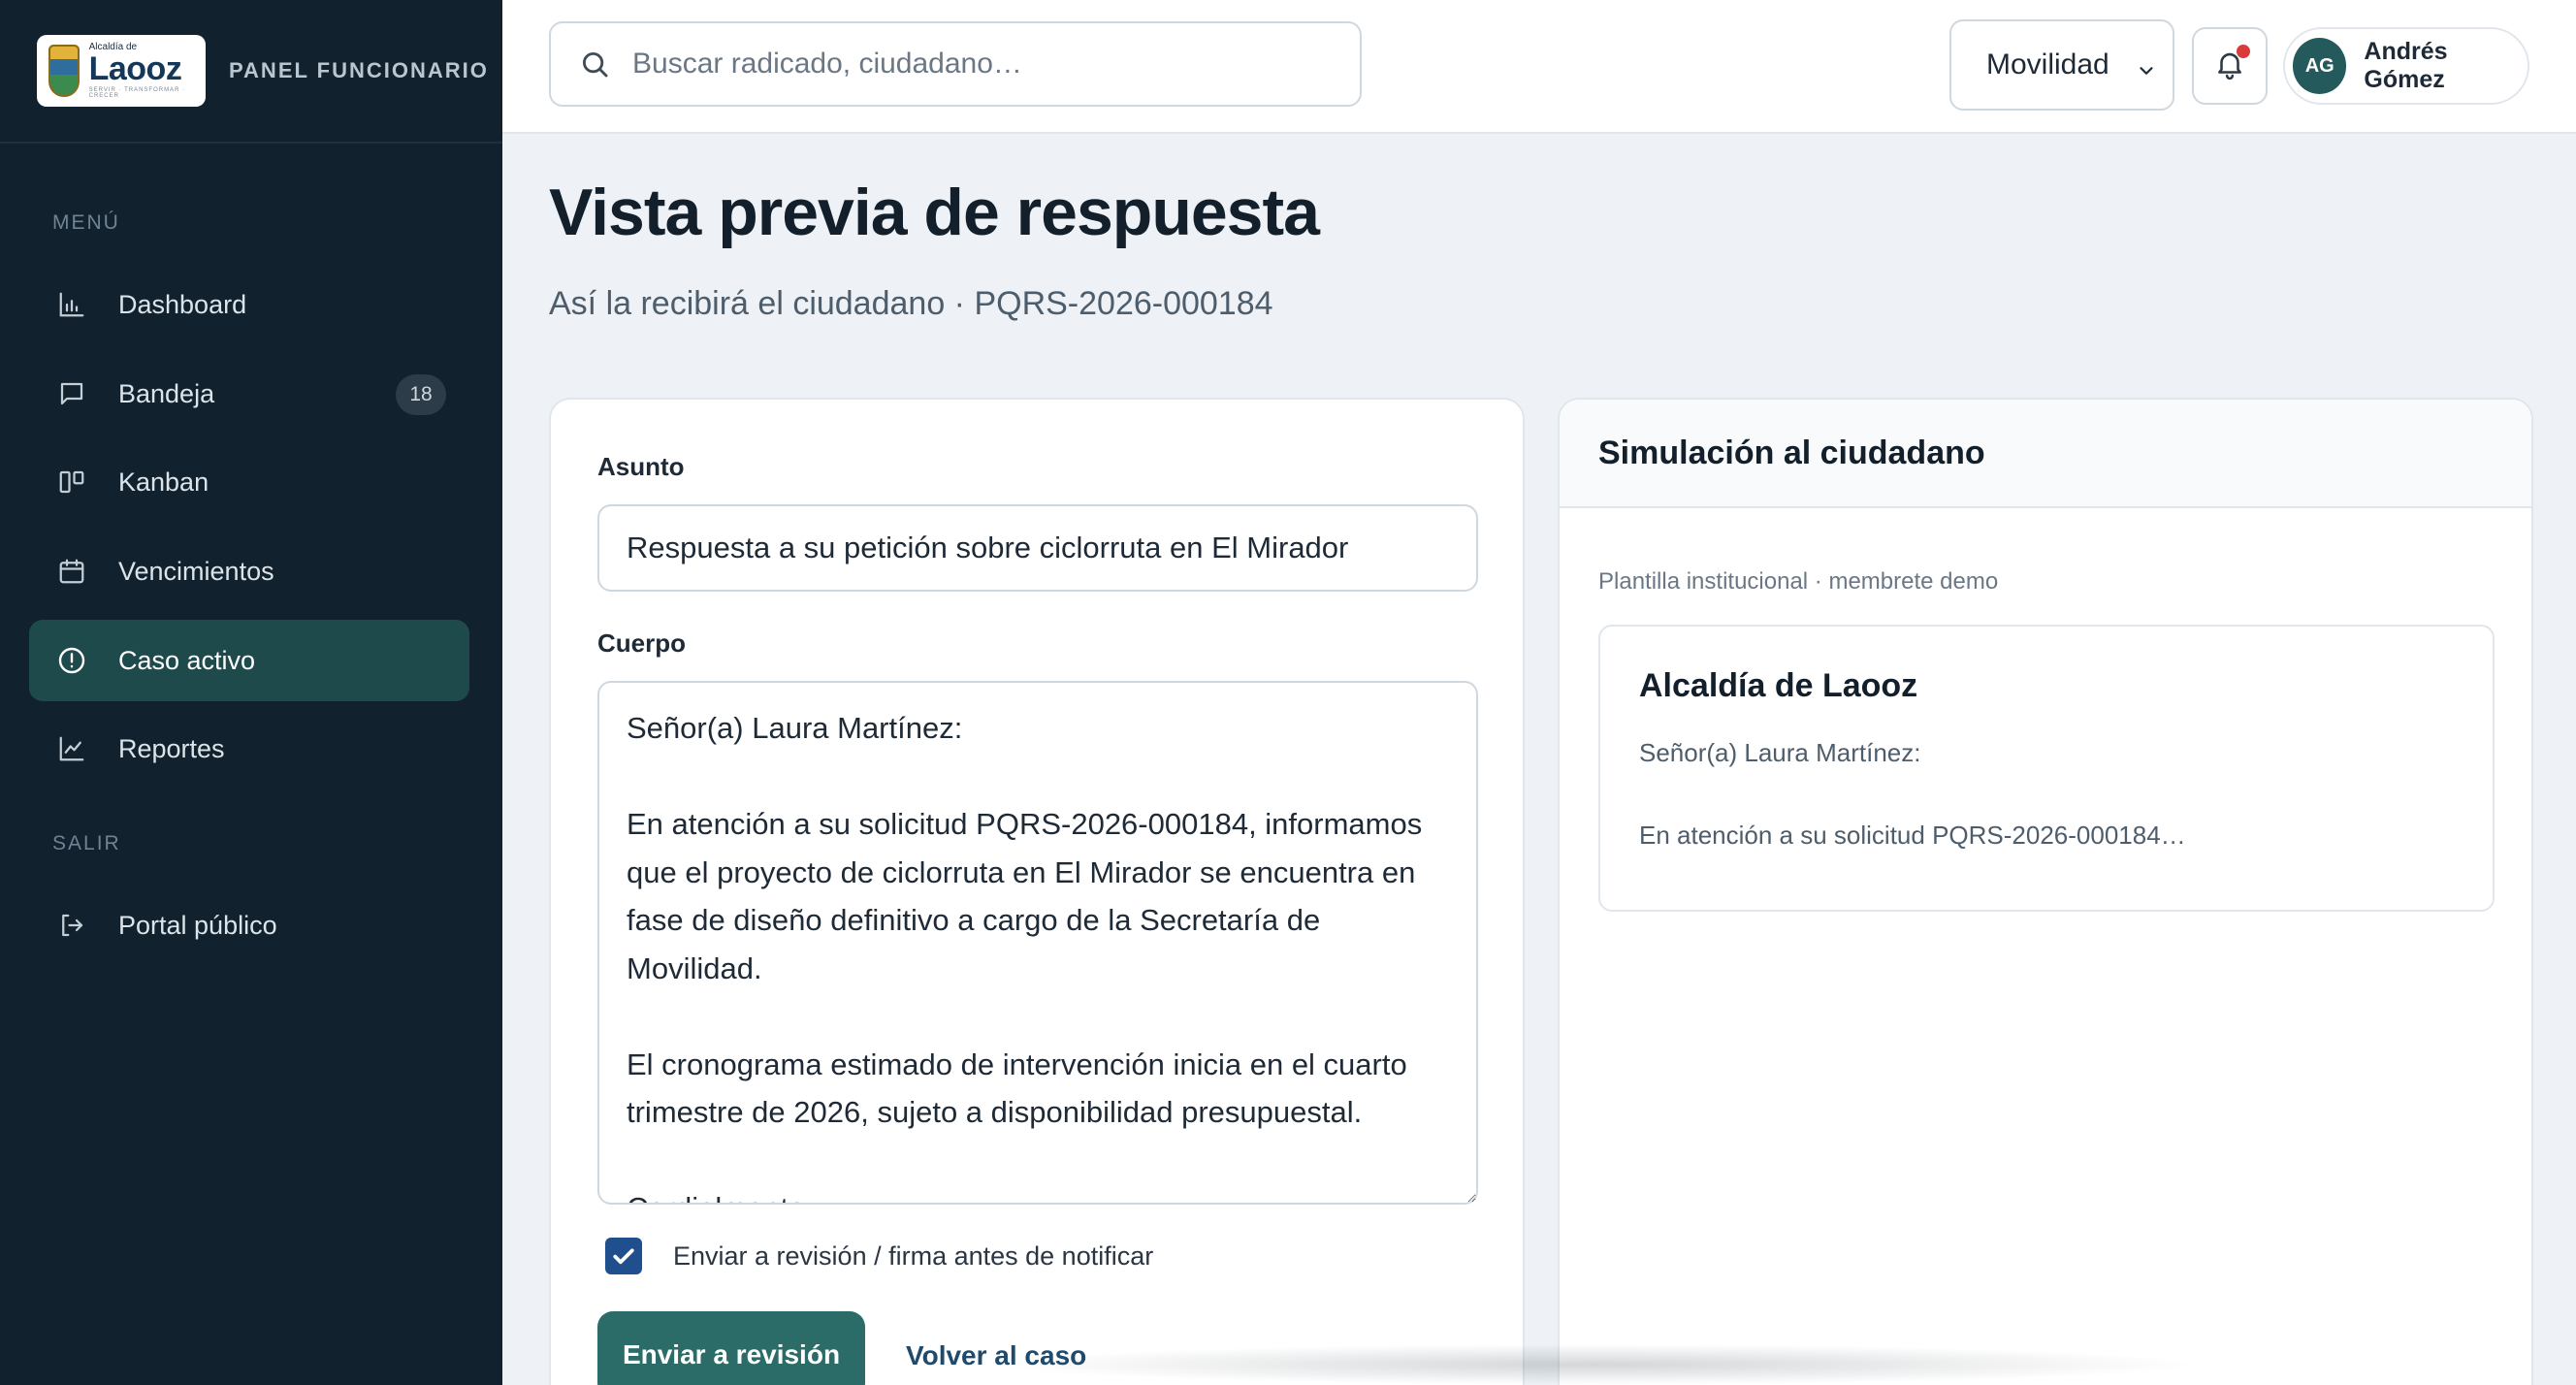 The width and height of the screenshot is (2576, 1385). What do you see at coordinates (71, 393) in the screenshot?
I see `inbox-icon` at bounding box center [71, 393].